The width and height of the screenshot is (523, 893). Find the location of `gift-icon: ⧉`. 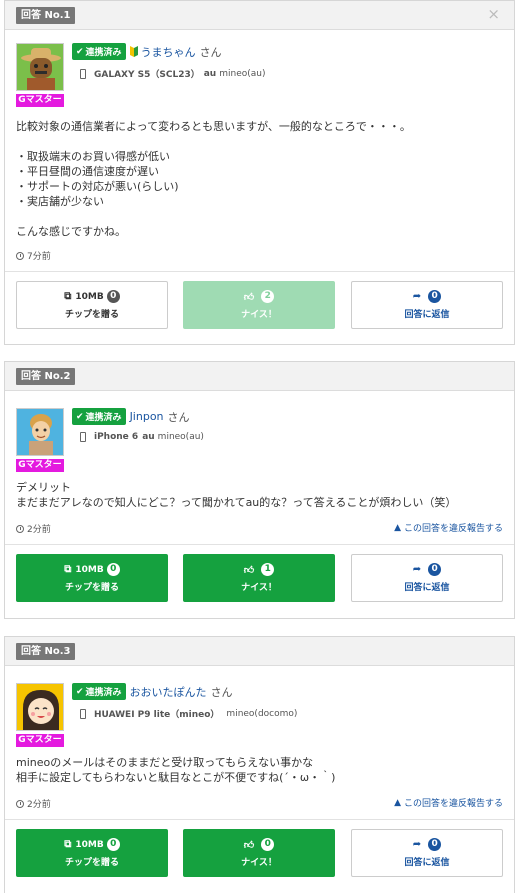

gift-icon: ⧉ is located at coordinates (68, 296).